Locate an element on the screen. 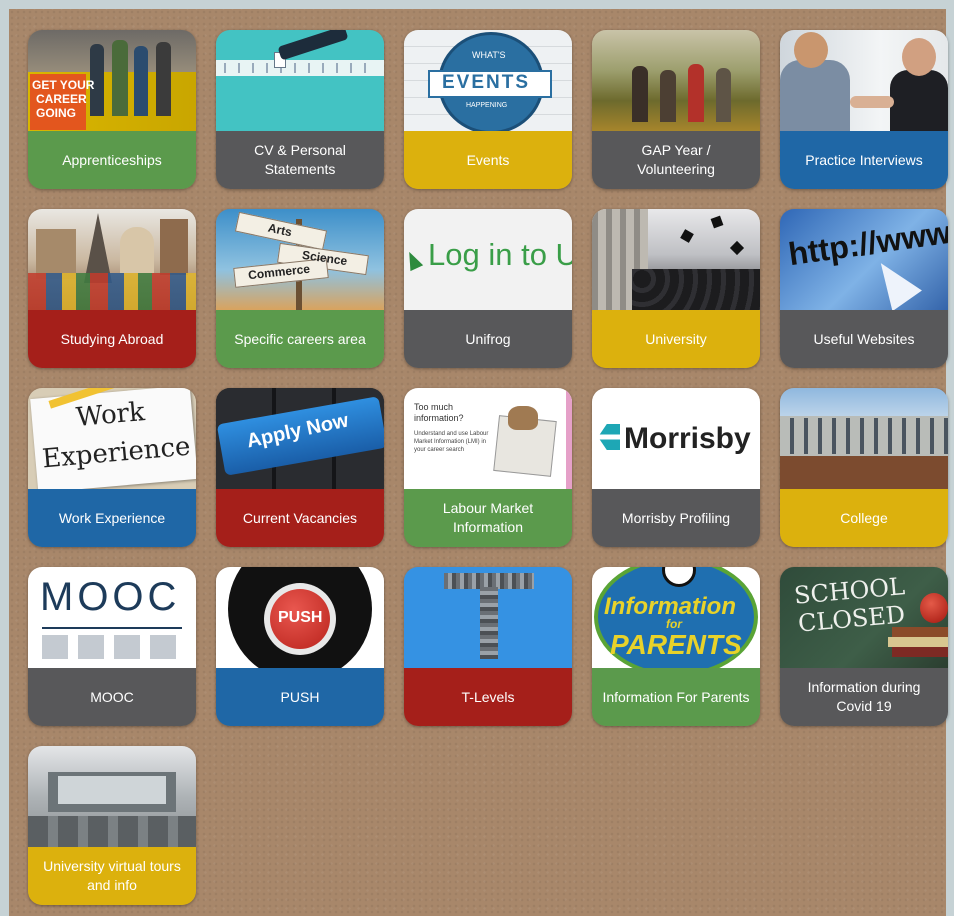  tile-label: Information For Parents is located at coordinates (676, 697).